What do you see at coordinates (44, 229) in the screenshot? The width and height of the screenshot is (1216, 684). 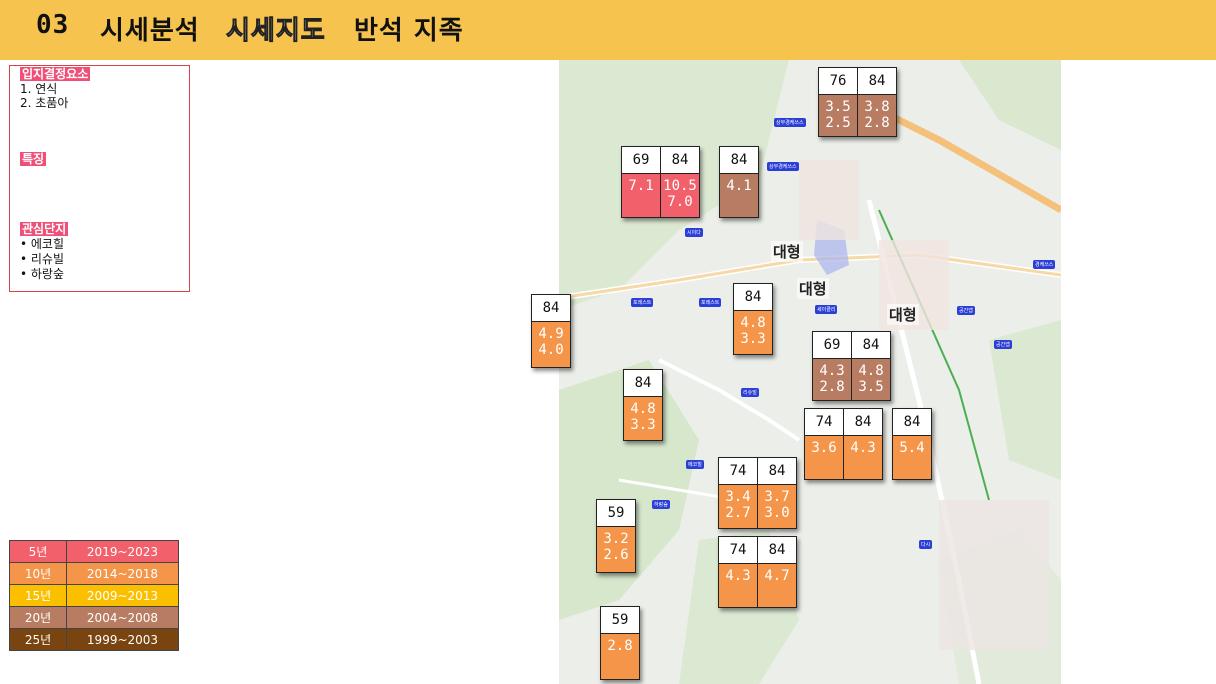 I see `interest-title: 관심단지` at bounding box center [44, 229].